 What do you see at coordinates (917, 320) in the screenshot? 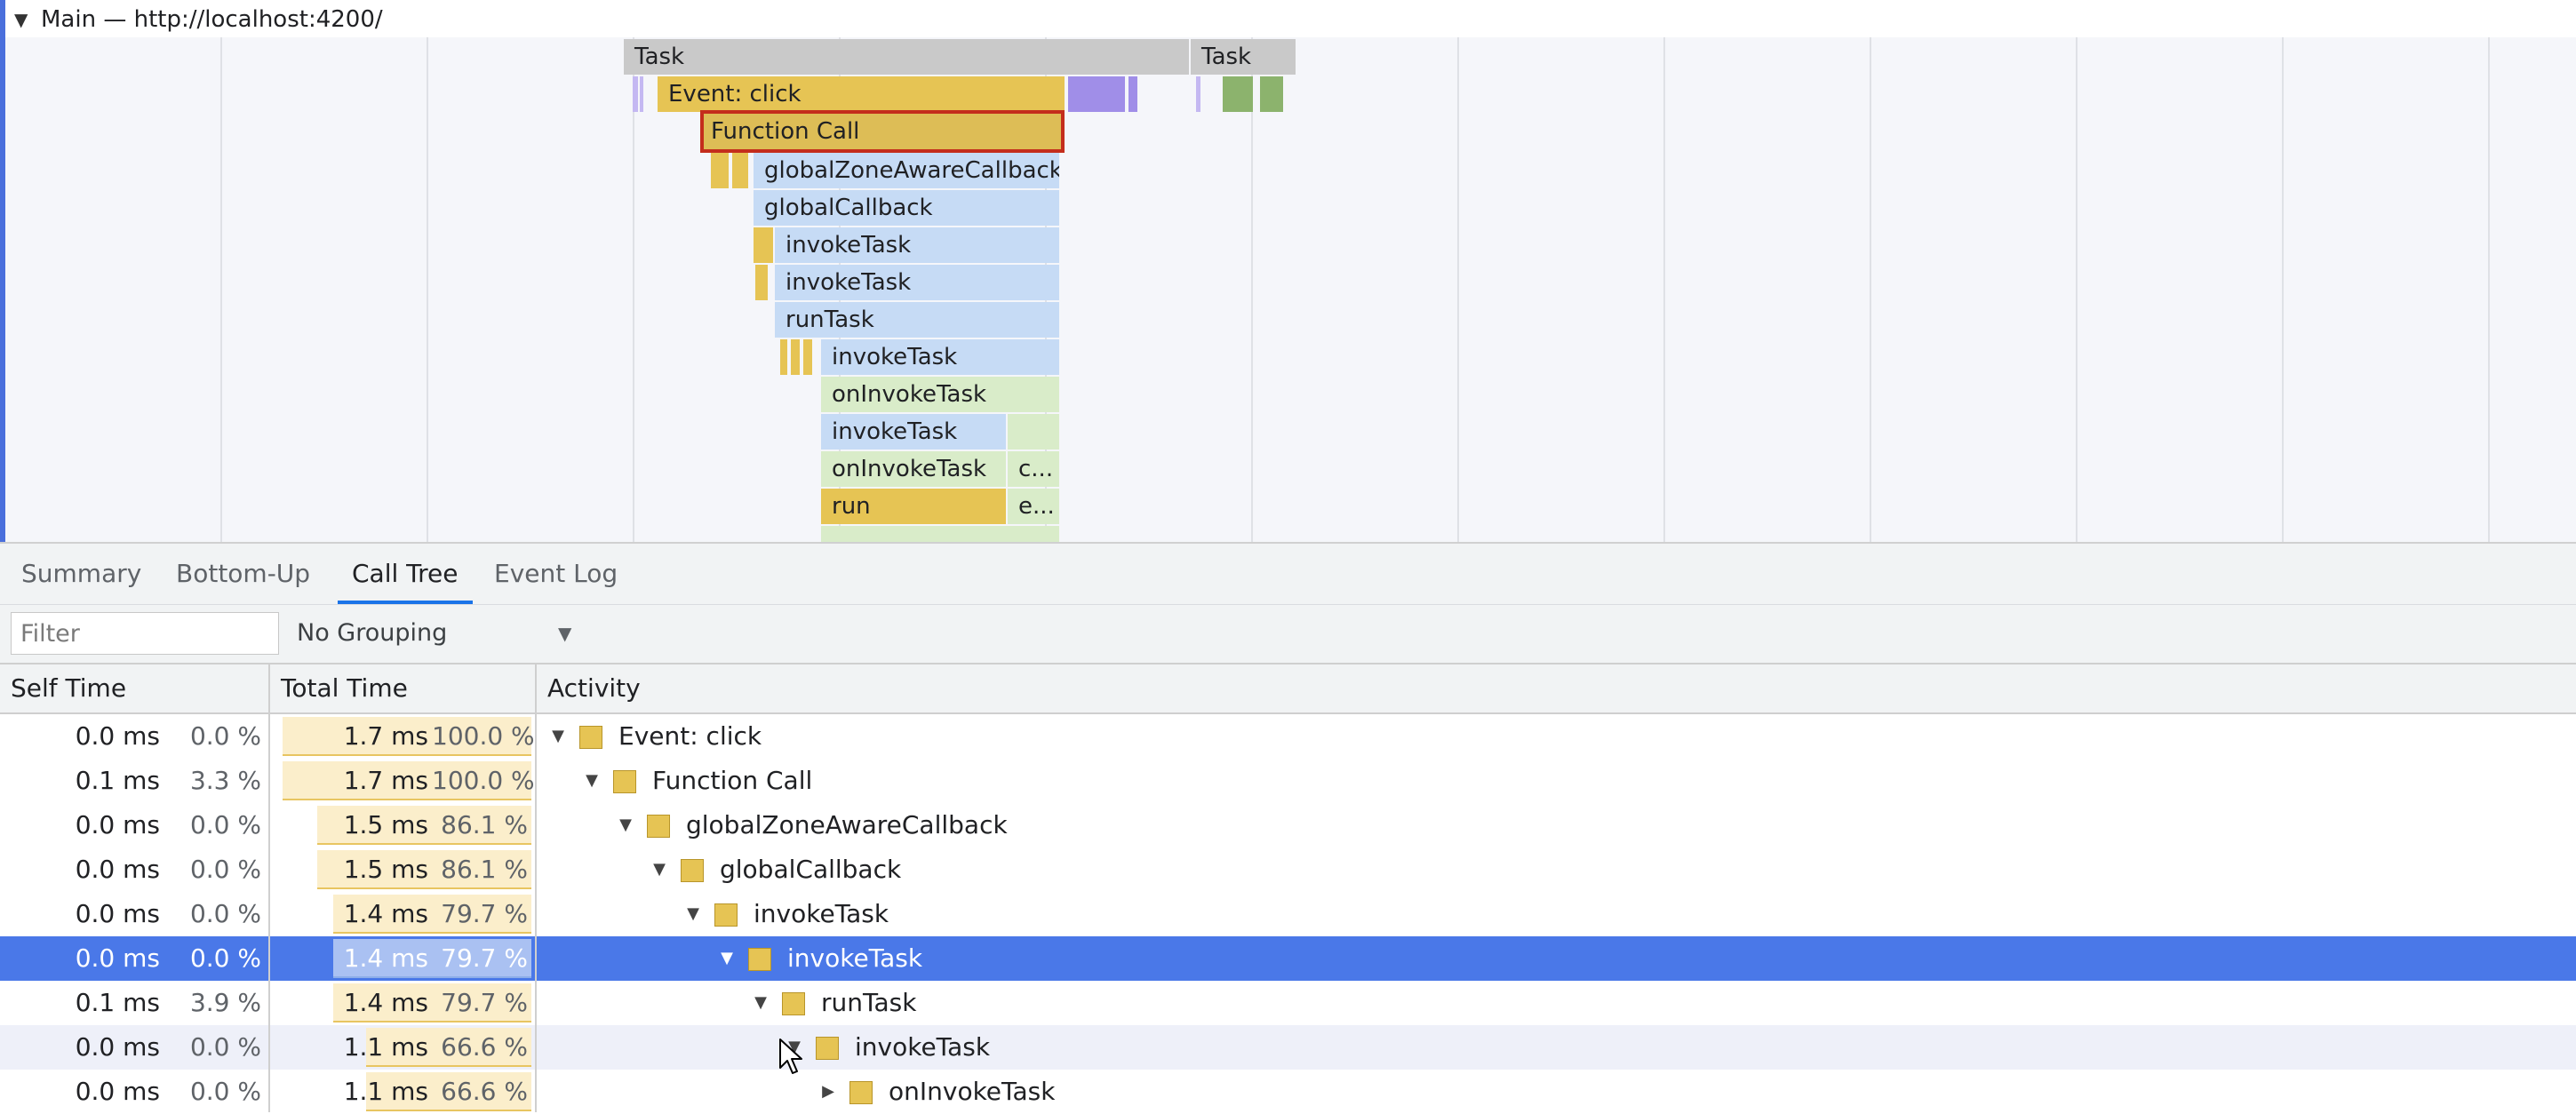
I see `flame-event-run-task: runTask` at bounding box center [917, 320].